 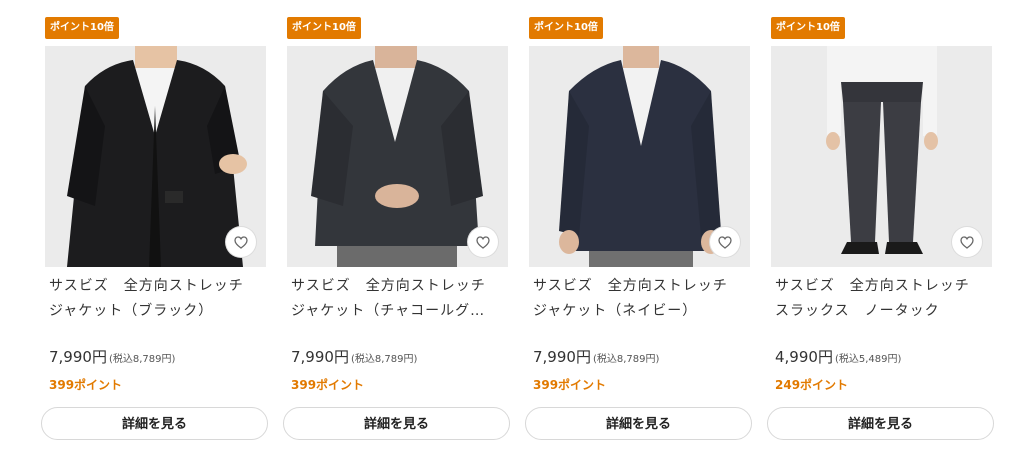 I want to click on points-label: 249ポイント, so click(x=812, y=385).